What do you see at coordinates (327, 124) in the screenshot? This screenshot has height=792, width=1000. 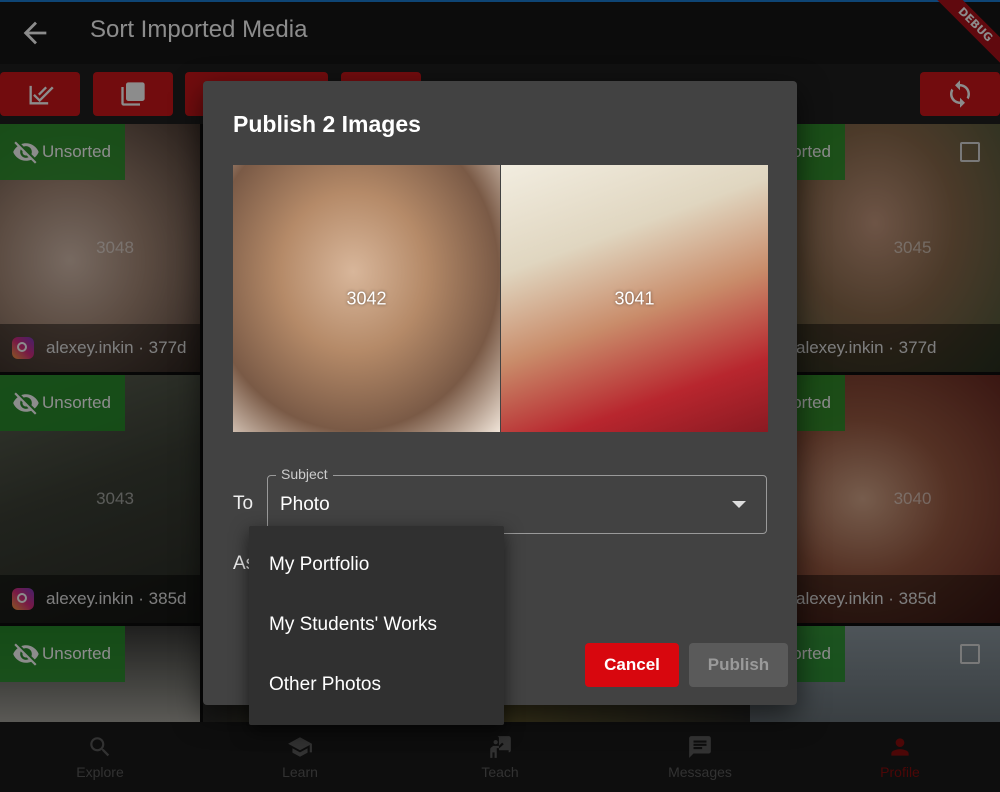 I see `dialog-title: Publish 2 Images` at bounding box center [327, 124].